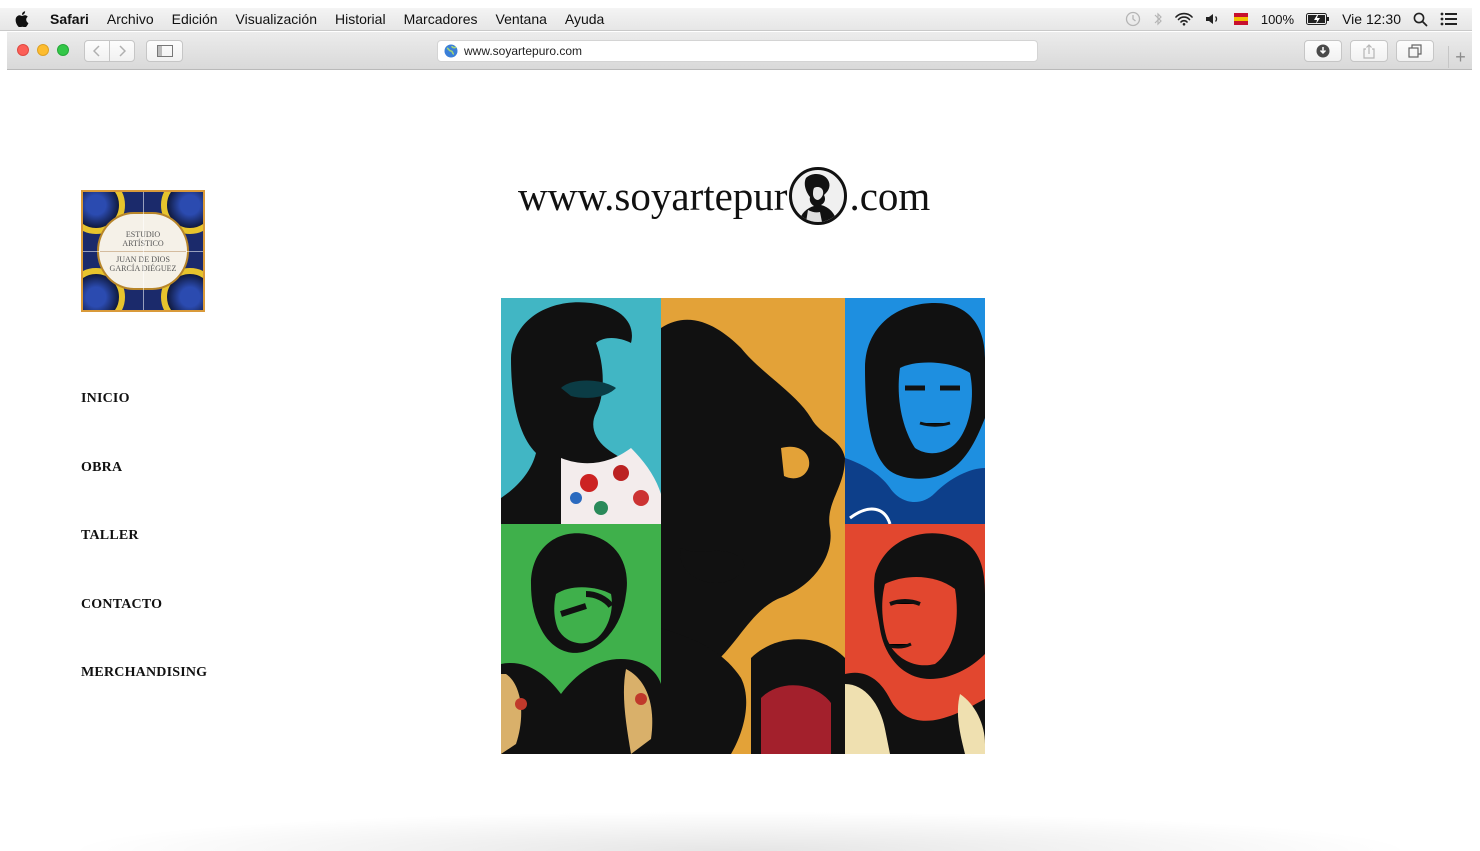 This screenshot has width=1480, height=851. I want to click on artwork-panel-green-portrait, so click(581, 639).